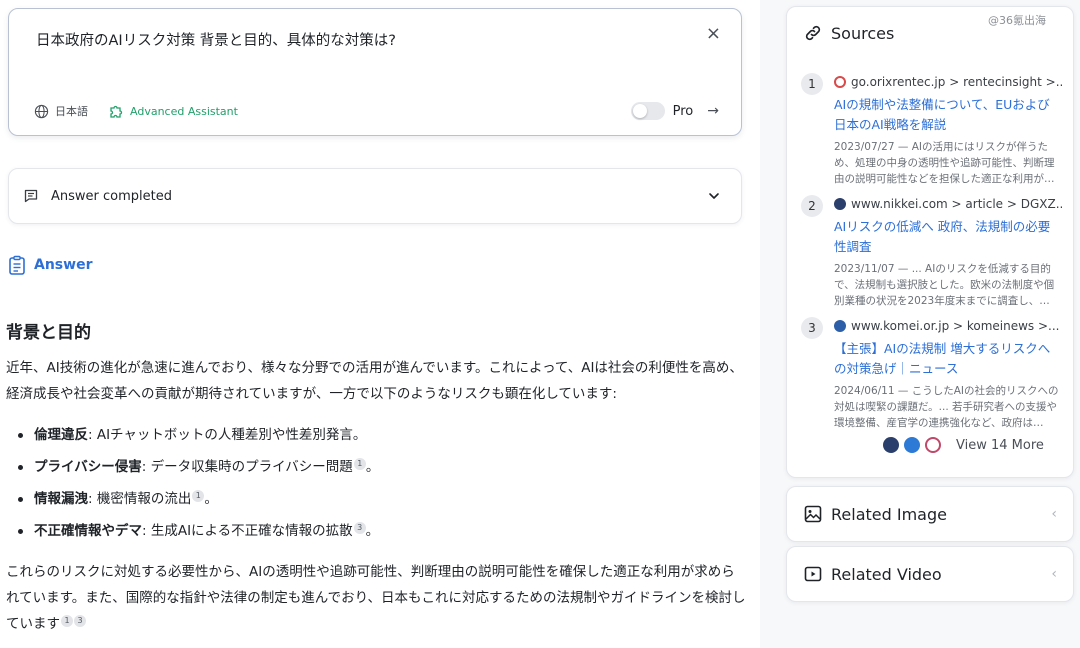  What do you see at coordinates (812, 84) in the screenshot?
I see `source-number: 1` at bounding box center [812, 84].